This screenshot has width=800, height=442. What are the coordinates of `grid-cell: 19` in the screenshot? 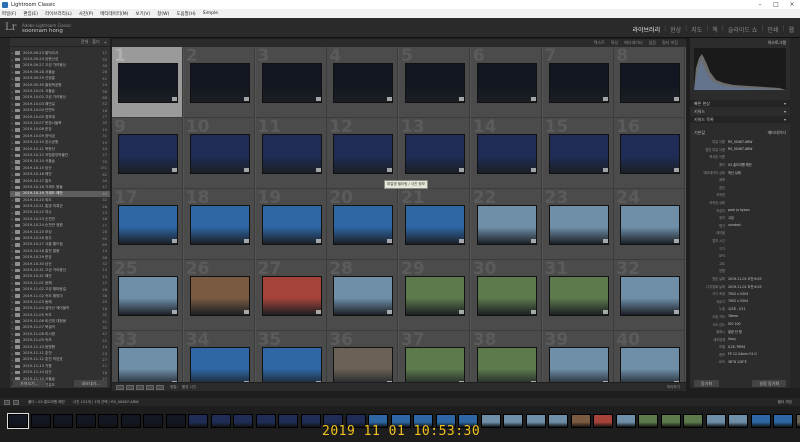 It's located at (291, 224).